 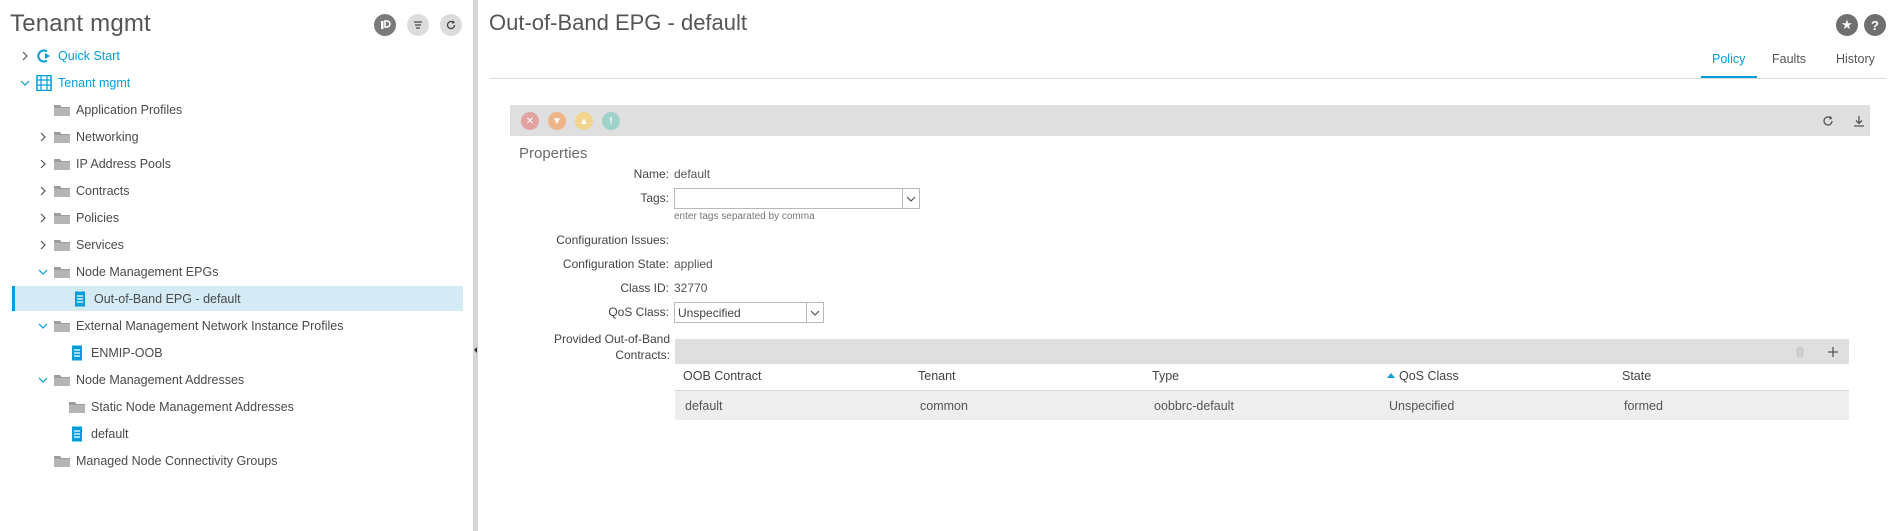 What do you see at coordinates (110, 433) in the screenshot?
I see `tree-label: default` at bounding box center [110, 433].